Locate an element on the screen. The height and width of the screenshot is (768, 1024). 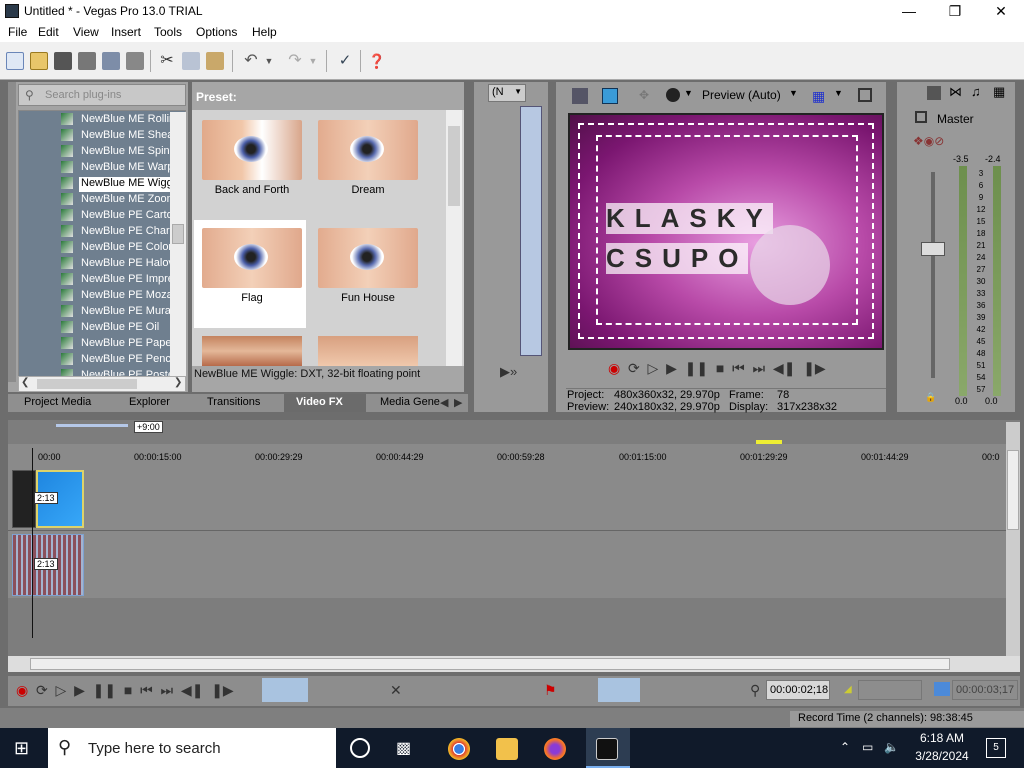
redo-icon: ↷ is located at coordinates (295, 61).